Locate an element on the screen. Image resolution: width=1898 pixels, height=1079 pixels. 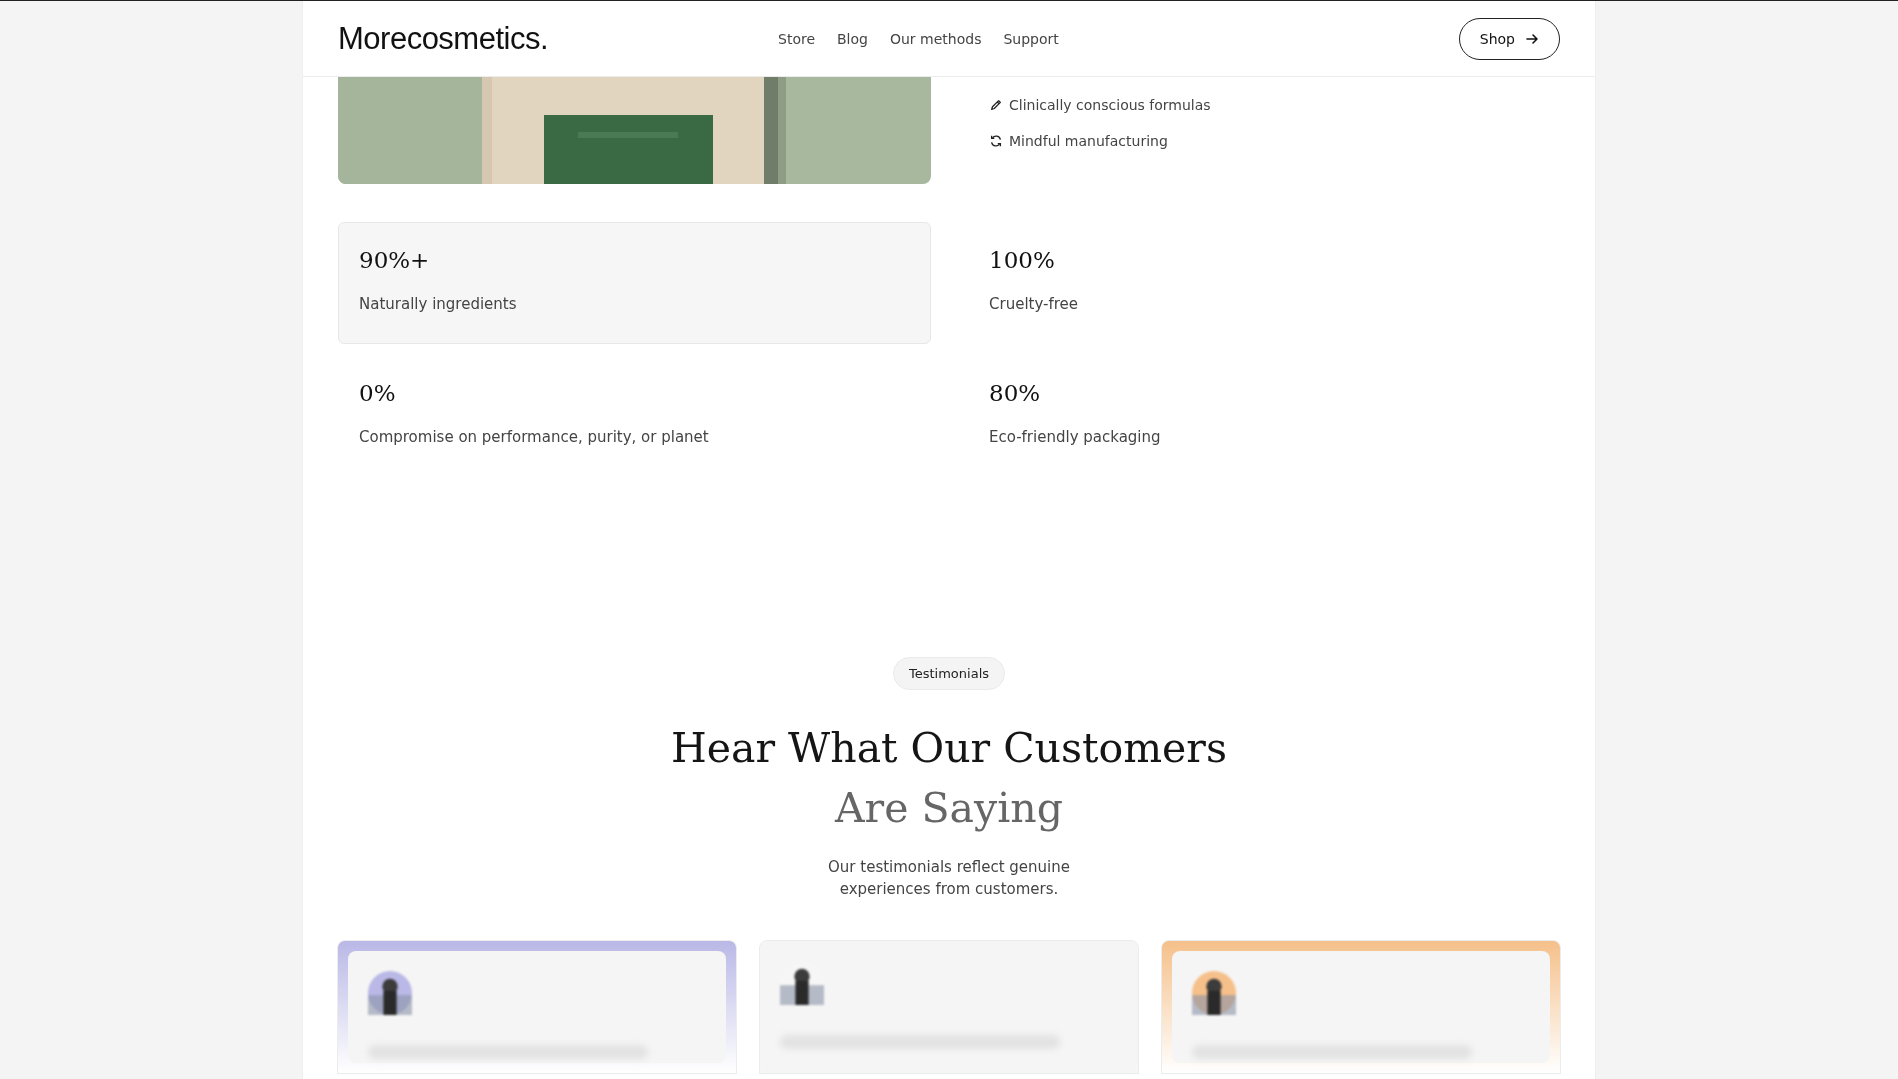
nav-link: Blog is located at coordinates (852, 38).